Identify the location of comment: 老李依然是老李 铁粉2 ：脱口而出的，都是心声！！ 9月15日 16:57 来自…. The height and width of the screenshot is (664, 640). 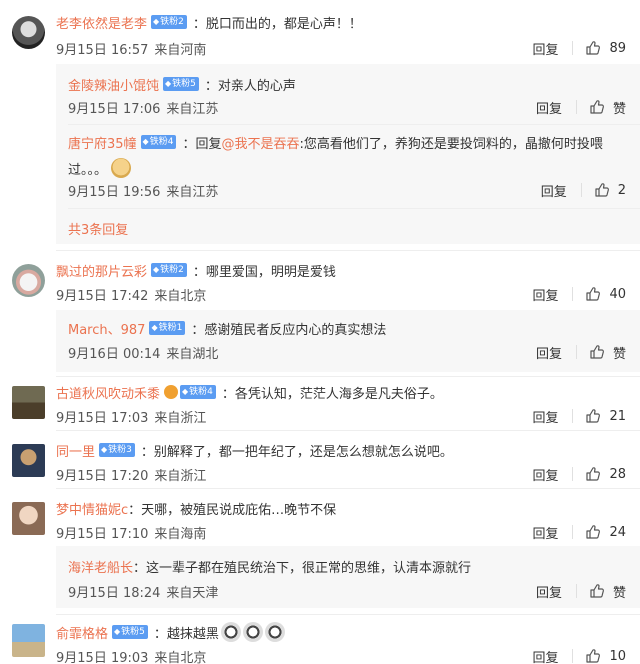
(320, 35).